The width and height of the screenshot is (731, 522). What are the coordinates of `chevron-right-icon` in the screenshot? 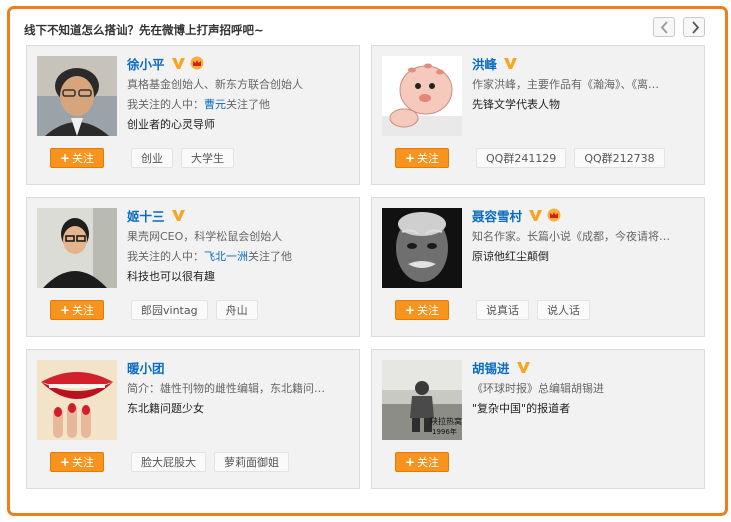 It's located at (696, 27).